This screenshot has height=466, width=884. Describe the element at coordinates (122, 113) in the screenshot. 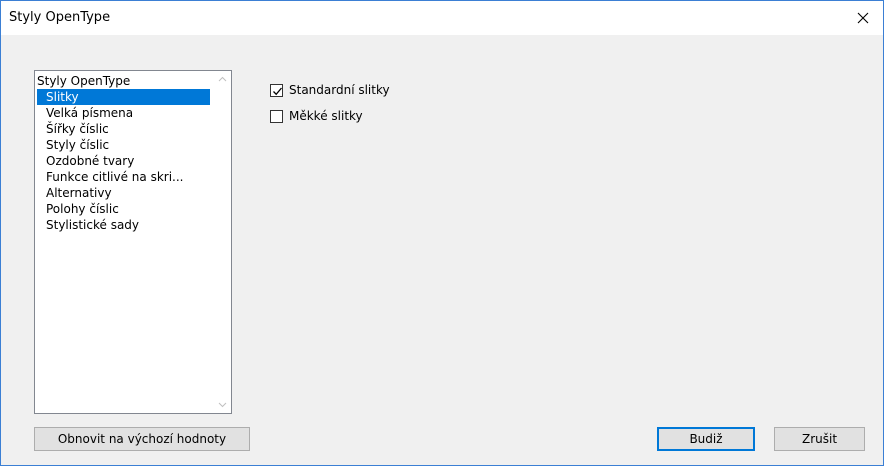

I see `list-item-velka-pismena: Velká písmena` at that location.